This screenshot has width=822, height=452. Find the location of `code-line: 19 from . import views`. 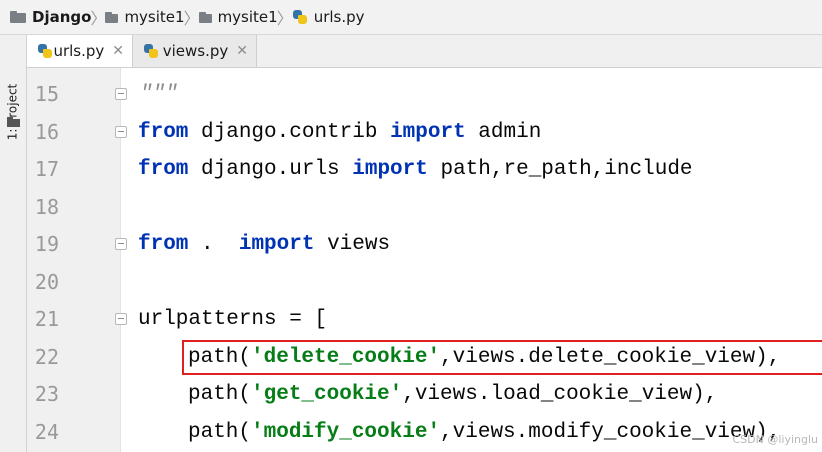

code-line: 19 from . import views is located at coordinates (424, 245).